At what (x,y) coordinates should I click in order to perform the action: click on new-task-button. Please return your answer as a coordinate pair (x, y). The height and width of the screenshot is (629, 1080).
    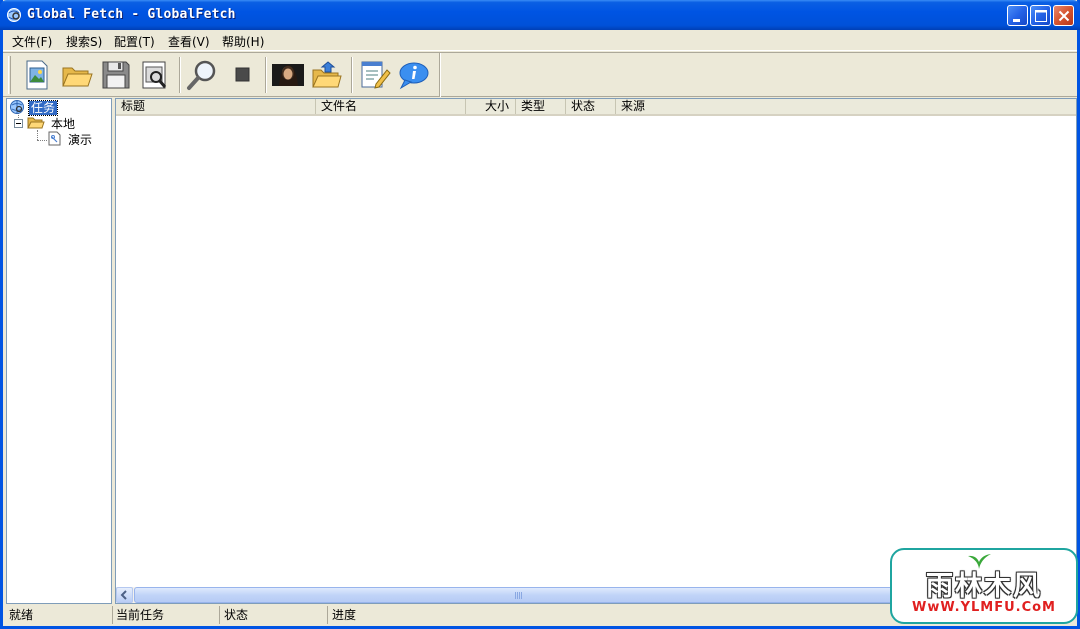
    Looking at the image, I should click on (37, 75).